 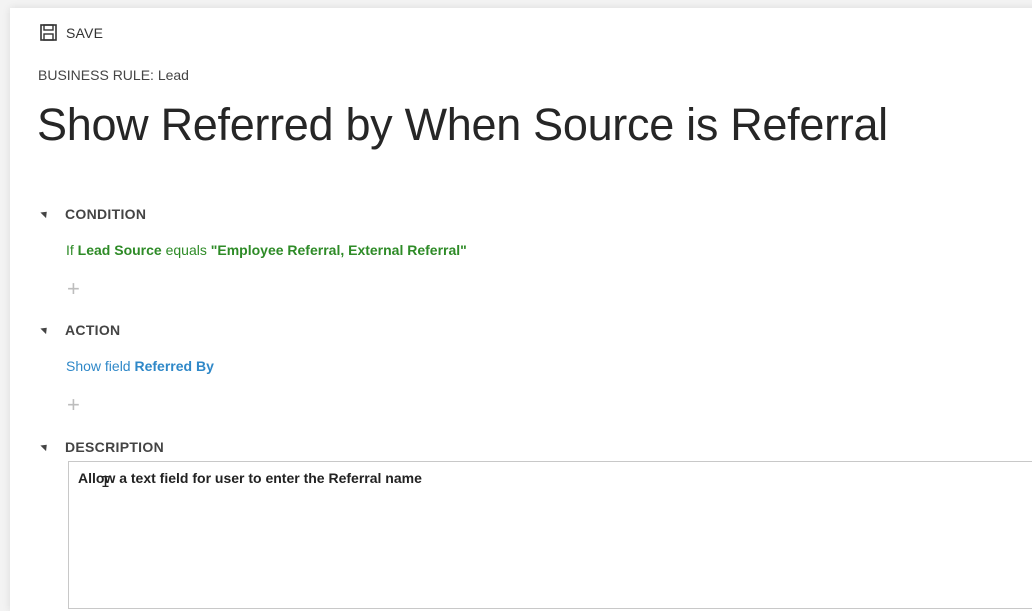 I want to click on entity-breadcrumb: BUSINESS RULE: Lead, so click(x=113, y=75).